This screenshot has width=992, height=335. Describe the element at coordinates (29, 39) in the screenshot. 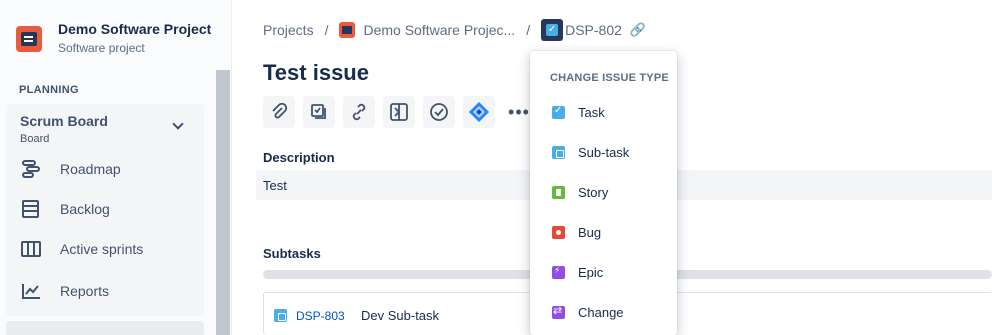

I see `project-avatar` at that location.